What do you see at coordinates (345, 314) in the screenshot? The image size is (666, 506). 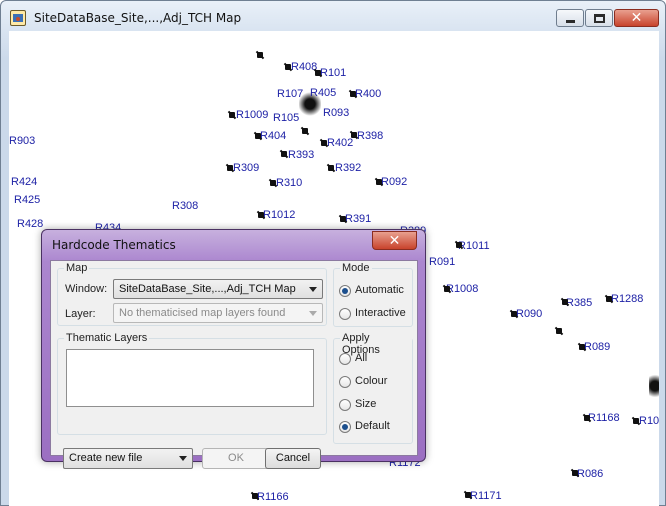 I see `mode-interactive-radio` at bounding box center [345, 314].